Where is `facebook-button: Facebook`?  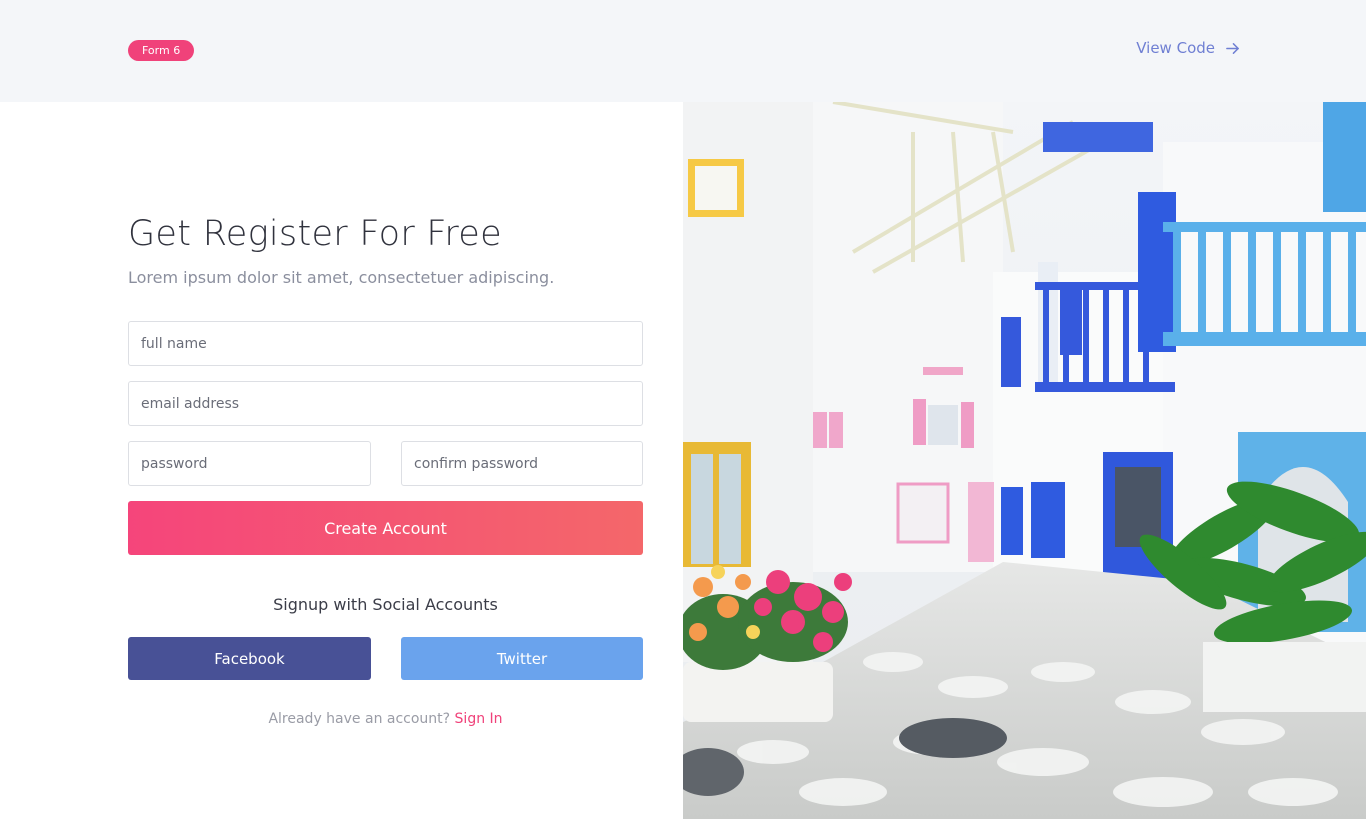
facebook-button: Facebook is located at coordinates (249, 658).